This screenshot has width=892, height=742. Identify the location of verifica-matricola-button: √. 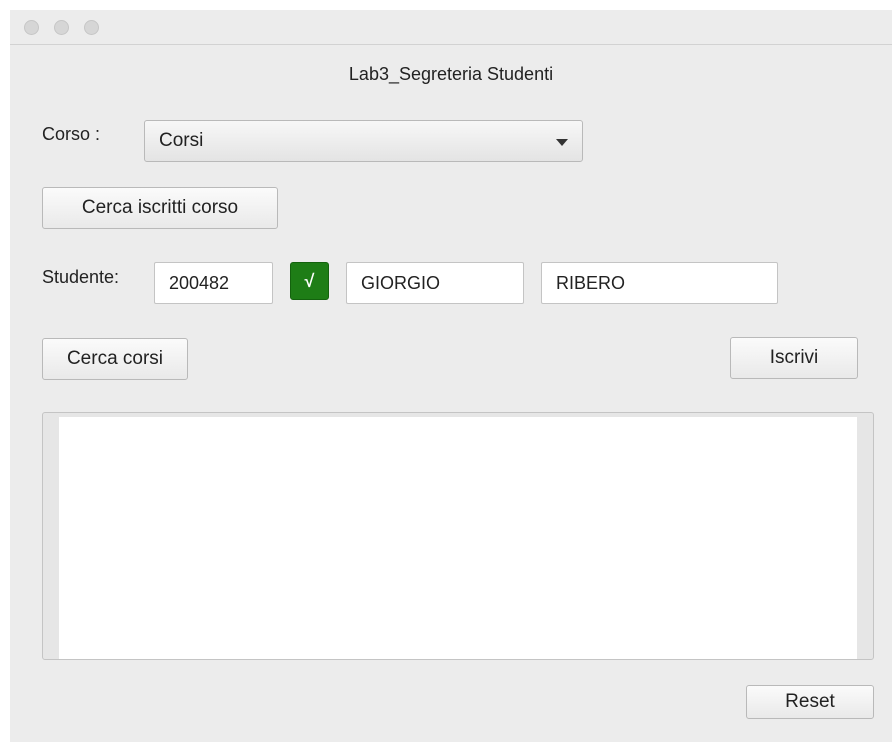
(309, 281).